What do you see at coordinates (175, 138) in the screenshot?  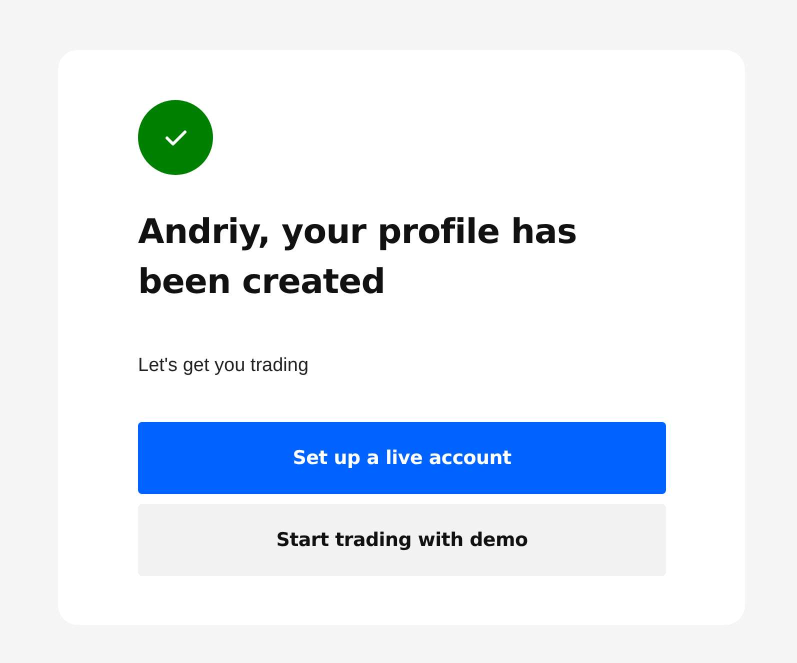 I see `checkmark-icon` at bounding box center [175, 138].